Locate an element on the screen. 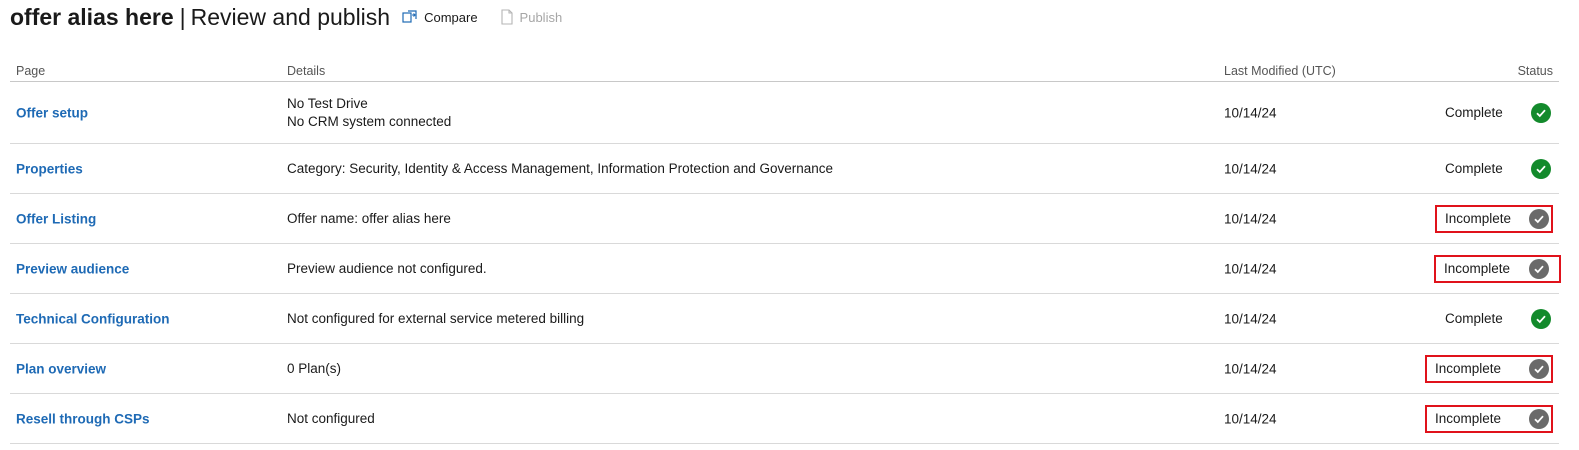  table-header: Page Details Last Modified (UTC) Status is located at coordinates (784, 72).